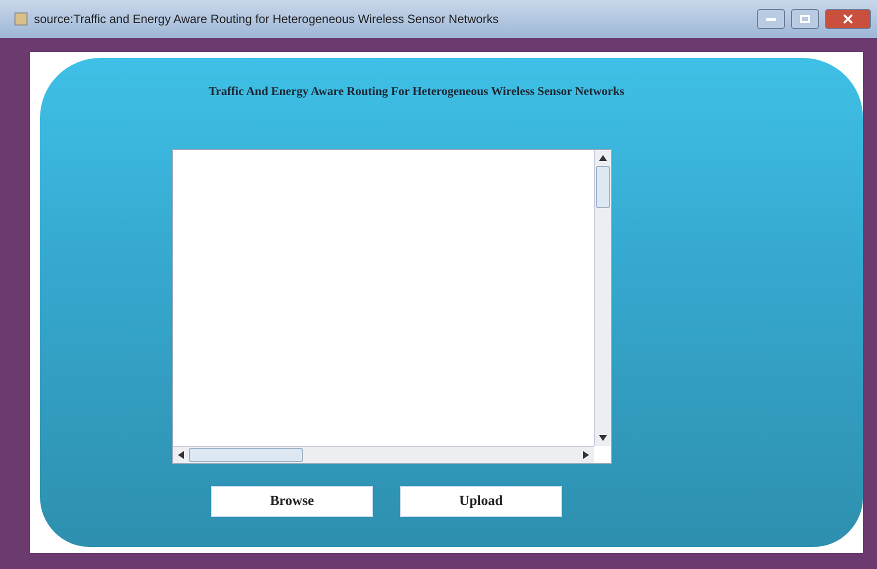 The height and width of the screenshot is (569, 877). I want to click on heading: Traffic And Energy Aware Routing For Heterogeneous Wireless Sensor Networks, so click(416, 91).